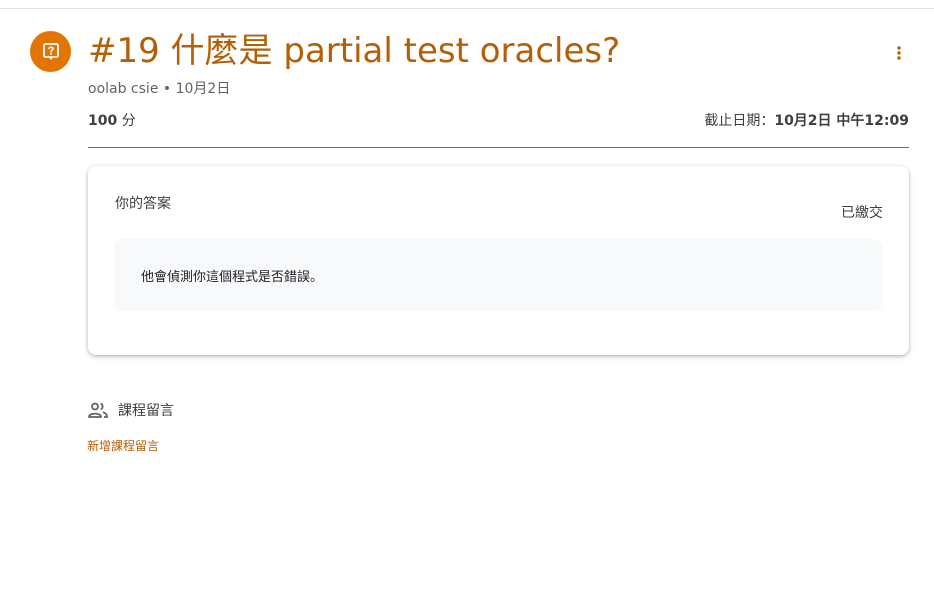 The image size is (934, 598). What do you see at coordinates (103, 121) in the screenshot?
I see `points-value: 100` at bounding box center [103, 121].